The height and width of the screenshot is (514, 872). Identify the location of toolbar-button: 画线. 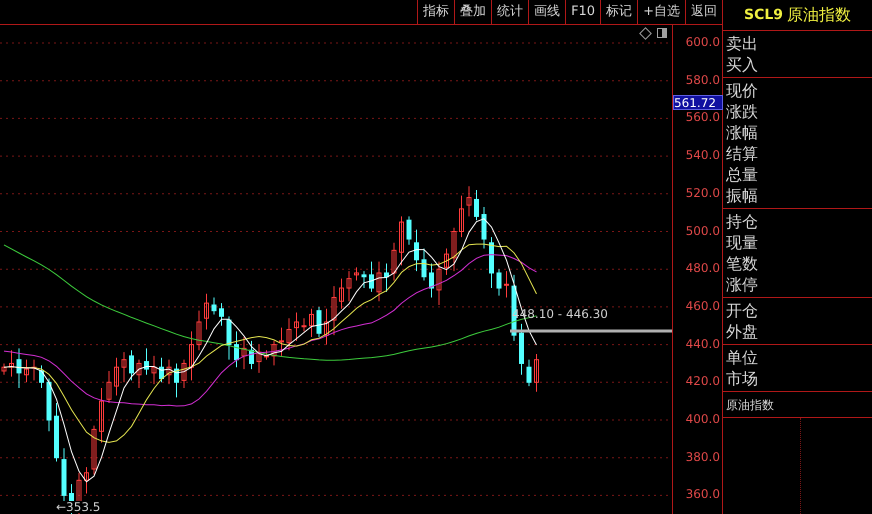
(547, 12).